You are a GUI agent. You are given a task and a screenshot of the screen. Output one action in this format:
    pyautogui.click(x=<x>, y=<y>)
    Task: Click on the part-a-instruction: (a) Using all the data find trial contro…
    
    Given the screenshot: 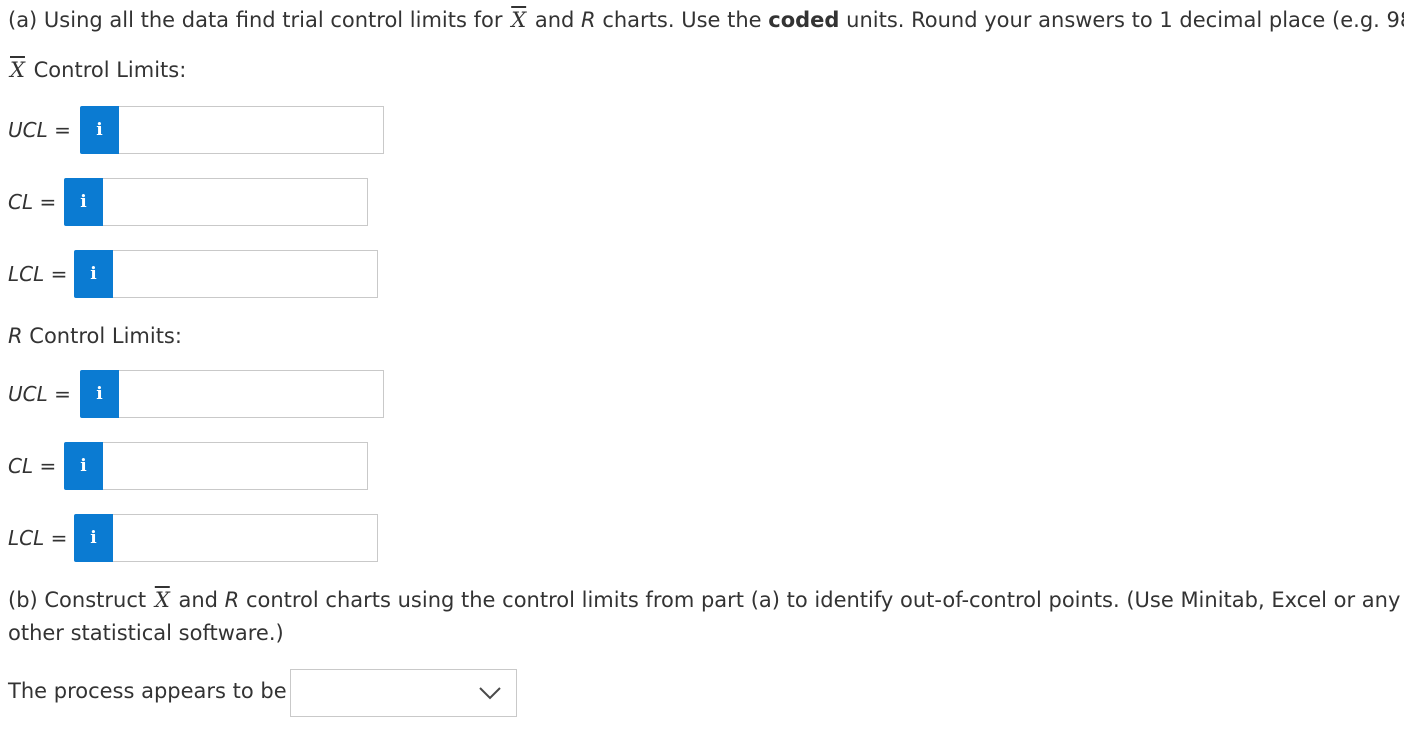 What is the action you would take?
    pyautogui.click(x=706, y=20)
    